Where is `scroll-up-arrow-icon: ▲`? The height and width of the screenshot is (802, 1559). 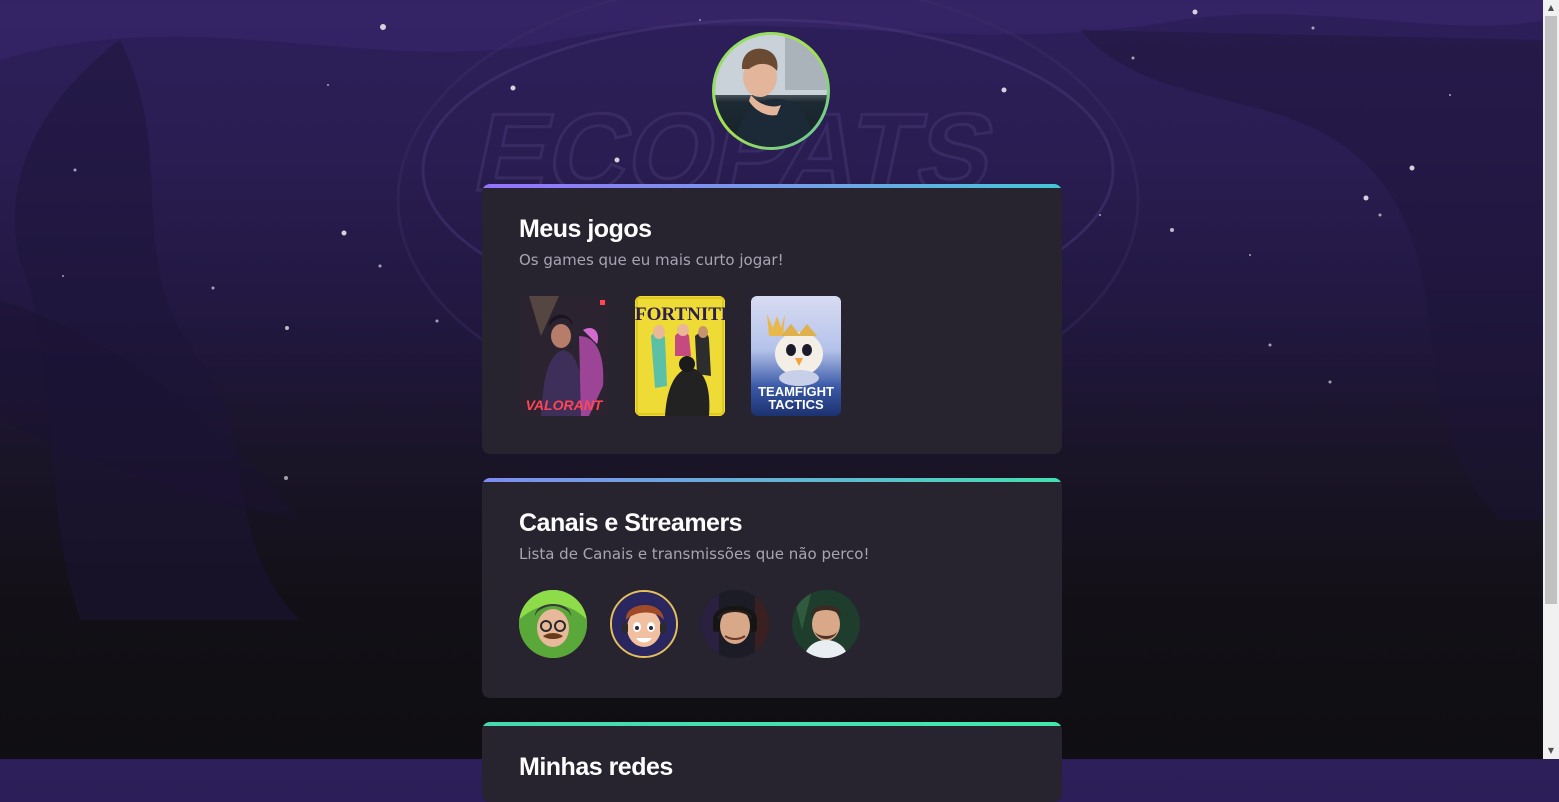
scroll-up-arrow-icon: ▲ is located at coordinates (1551, 8).